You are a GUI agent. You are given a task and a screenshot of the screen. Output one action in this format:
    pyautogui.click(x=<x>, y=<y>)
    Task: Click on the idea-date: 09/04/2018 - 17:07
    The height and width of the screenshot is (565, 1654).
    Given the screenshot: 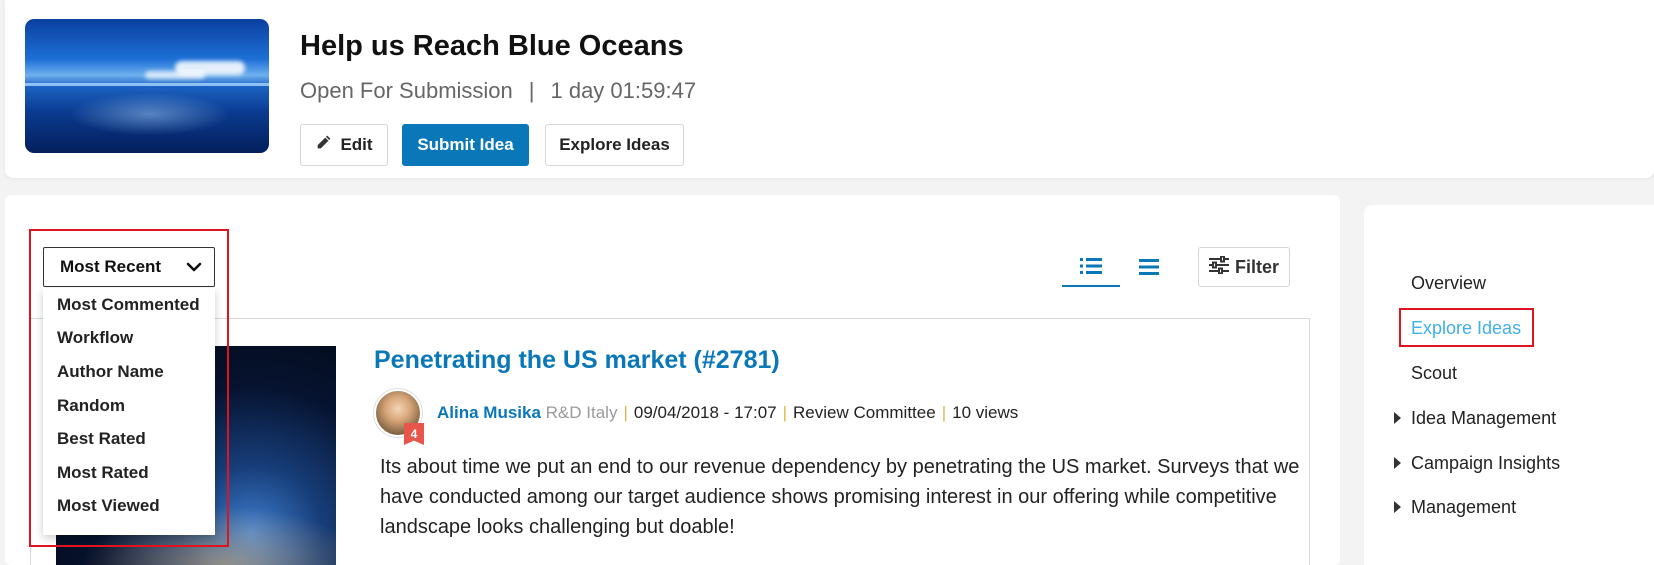 What is the action you would take?
    pyautogui.click(x=705, y=412)
    